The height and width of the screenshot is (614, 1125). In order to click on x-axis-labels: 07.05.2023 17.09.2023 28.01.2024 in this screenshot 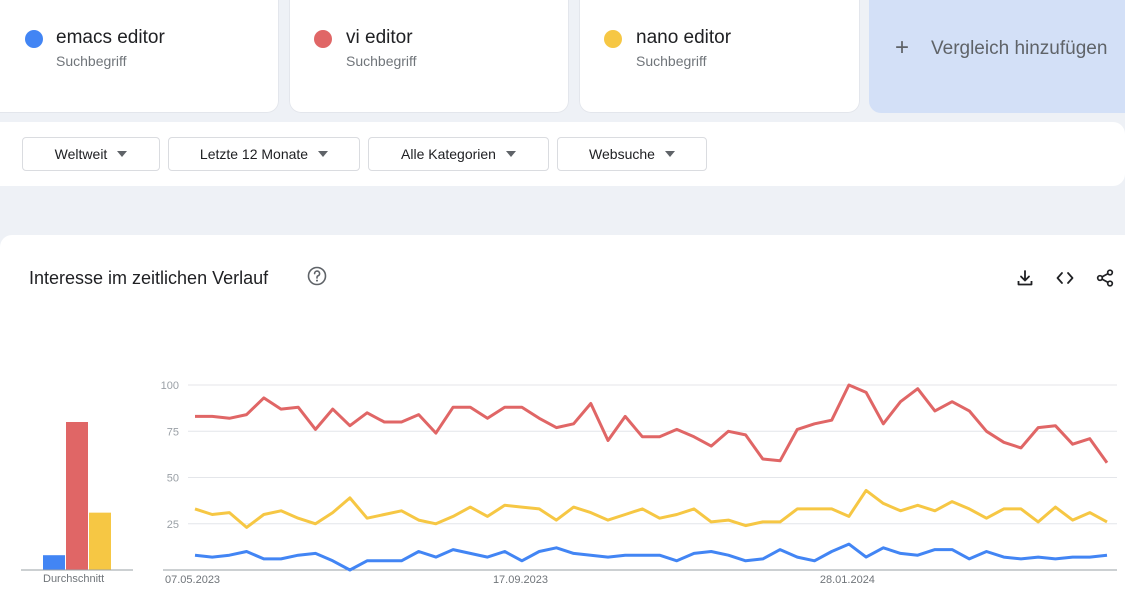, I will do `click(520, 580)`.